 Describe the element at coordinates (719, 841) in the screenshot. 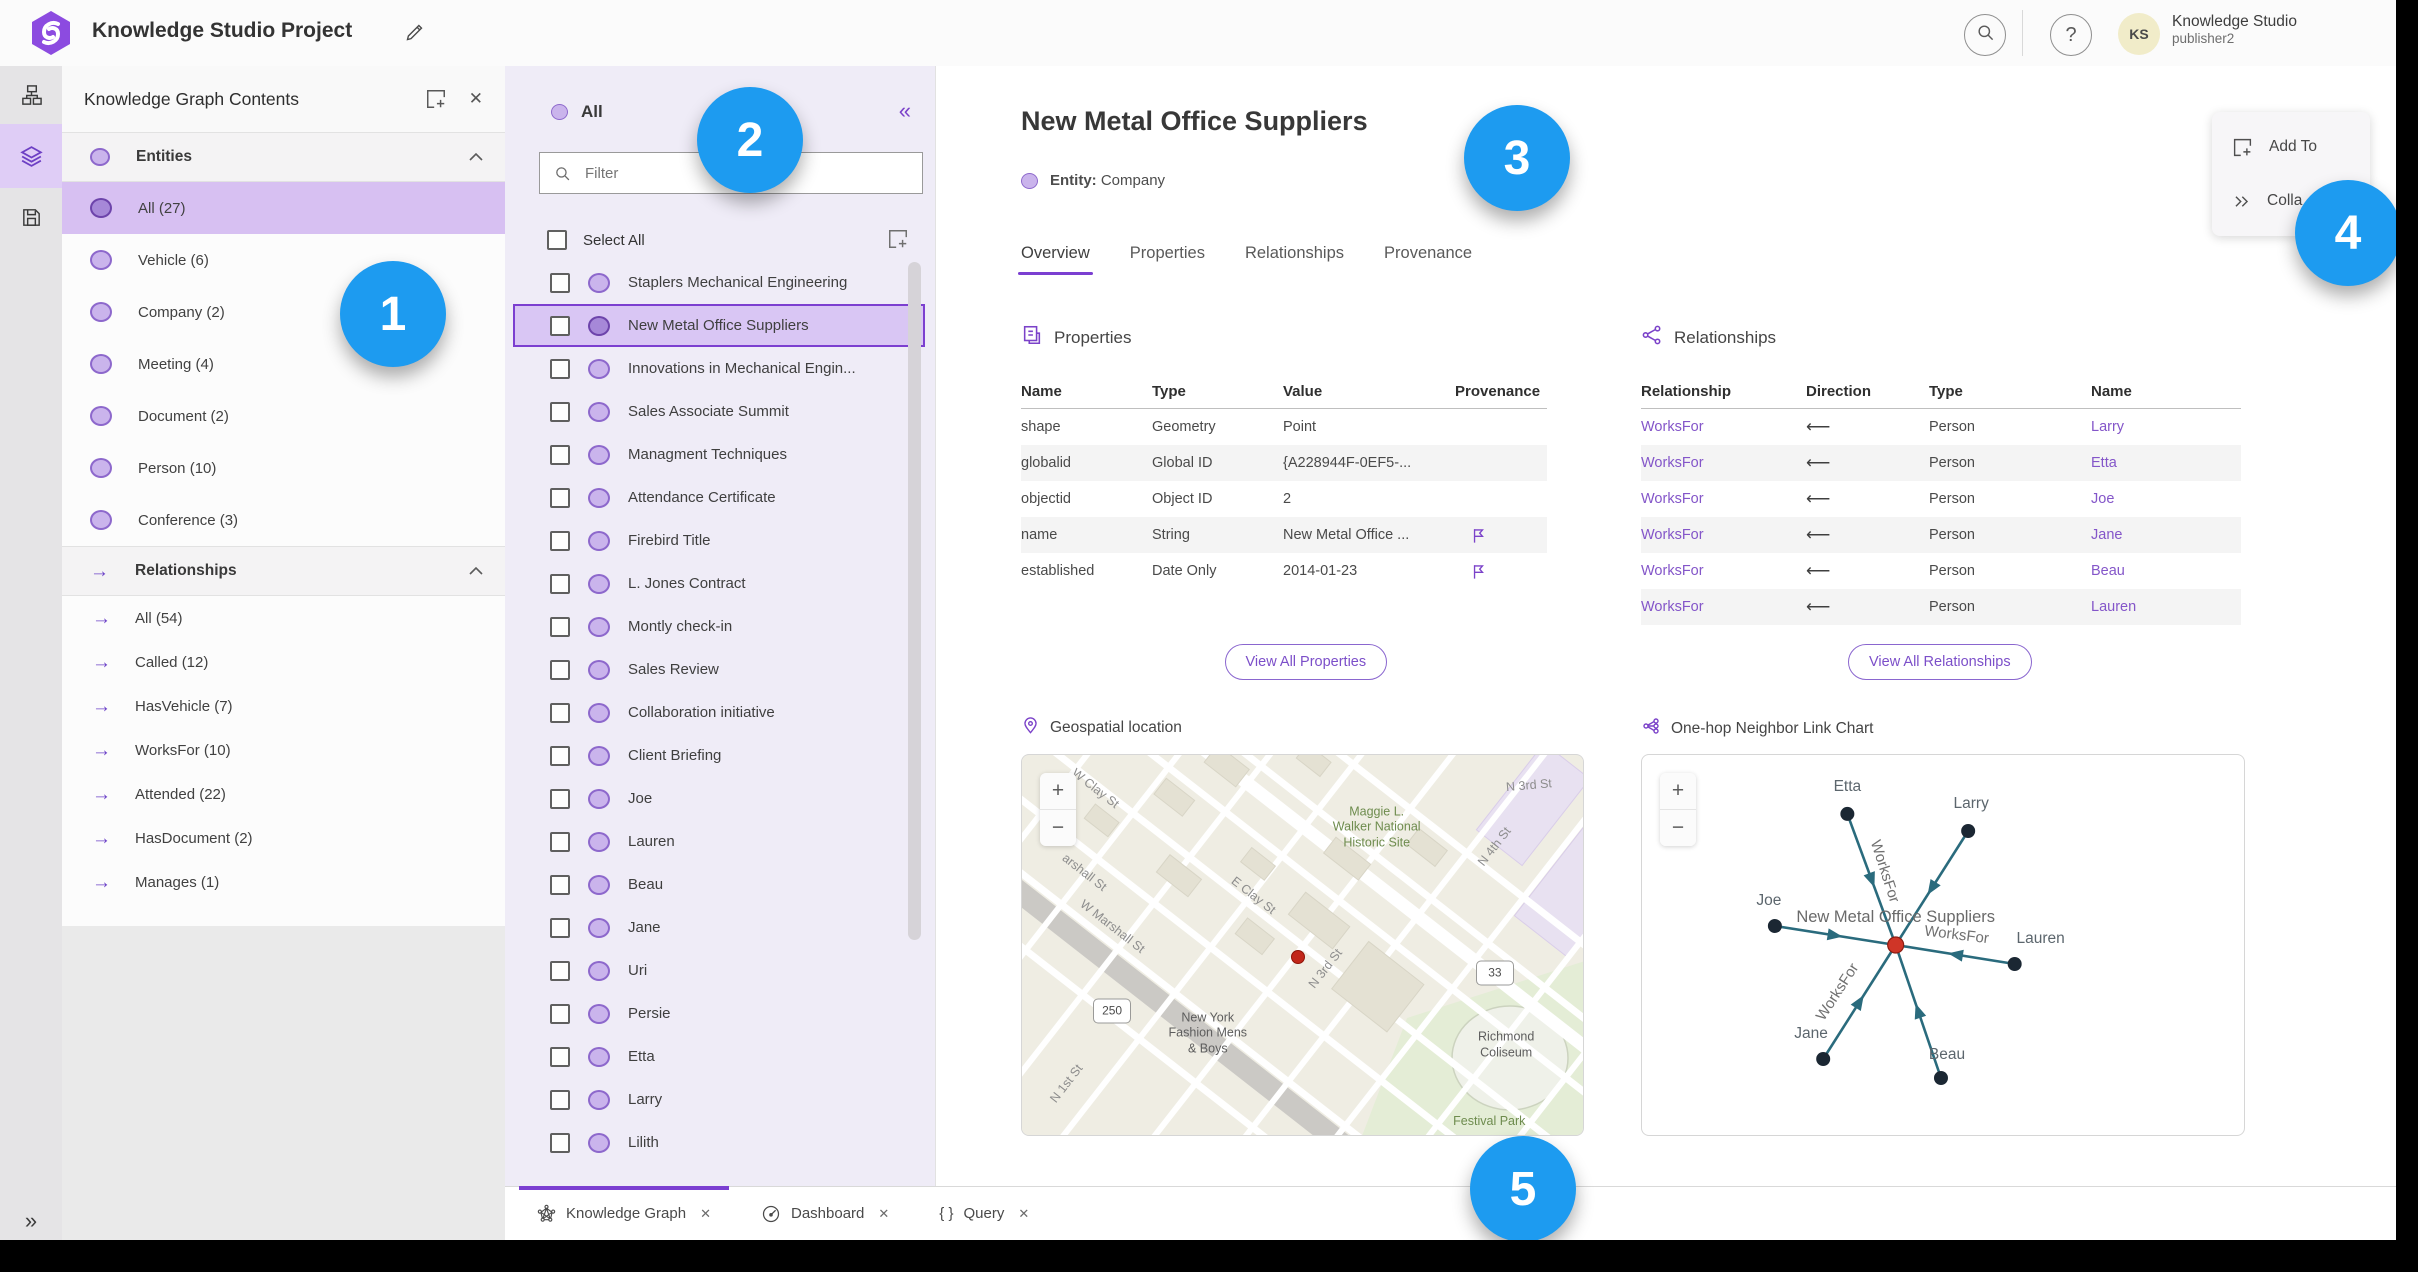

I see `list-item: Lauren` at that location.